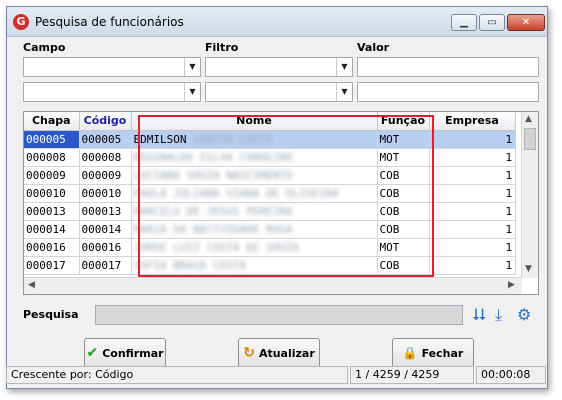 The height and width of the screenshot is (400, 562). Describe the element at coordinates (105, 265) in the screenshot. I see `cell-codigo: 000017` at that location.